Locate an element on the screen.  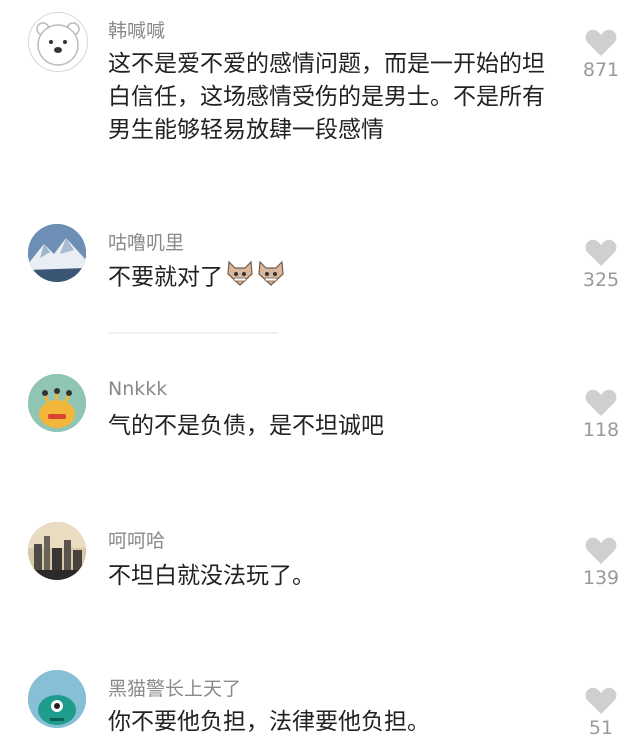
like-button: 118 is located at coordinates (601, 414).